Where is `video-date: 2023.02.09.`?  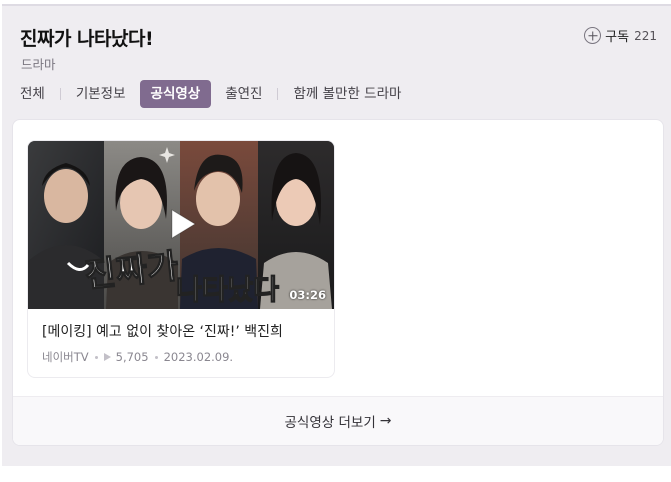
video-date: 2023.02.09. is located at coordinates (198, 357).